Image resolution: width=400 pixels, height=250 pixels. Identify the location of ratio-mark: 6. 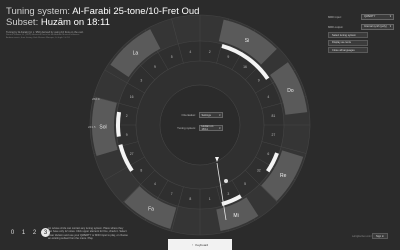
(268, 154).